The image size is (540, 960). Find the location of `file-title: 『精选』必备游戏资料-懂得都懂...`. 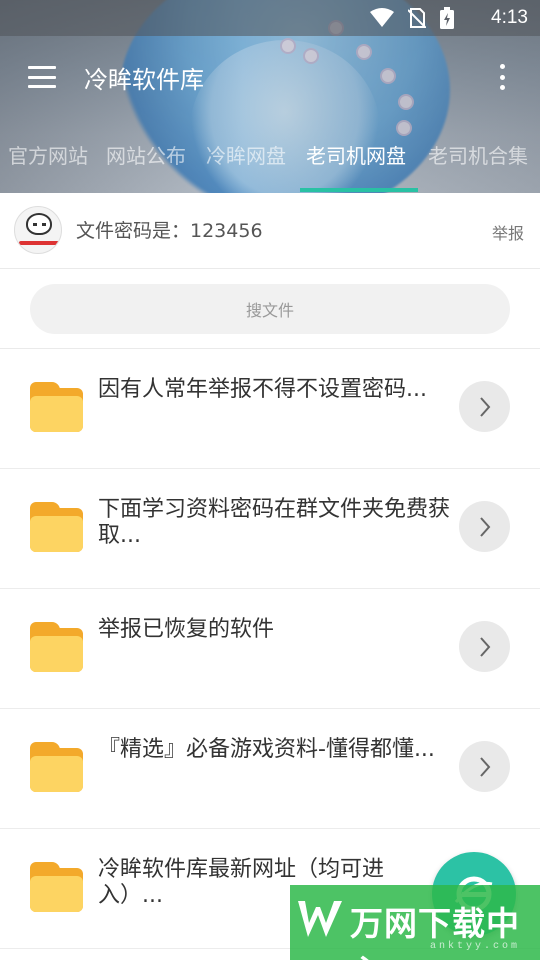

file-title: 『精选』必备游戏资料-懂得都懂... is located at coordinates (266, 749).